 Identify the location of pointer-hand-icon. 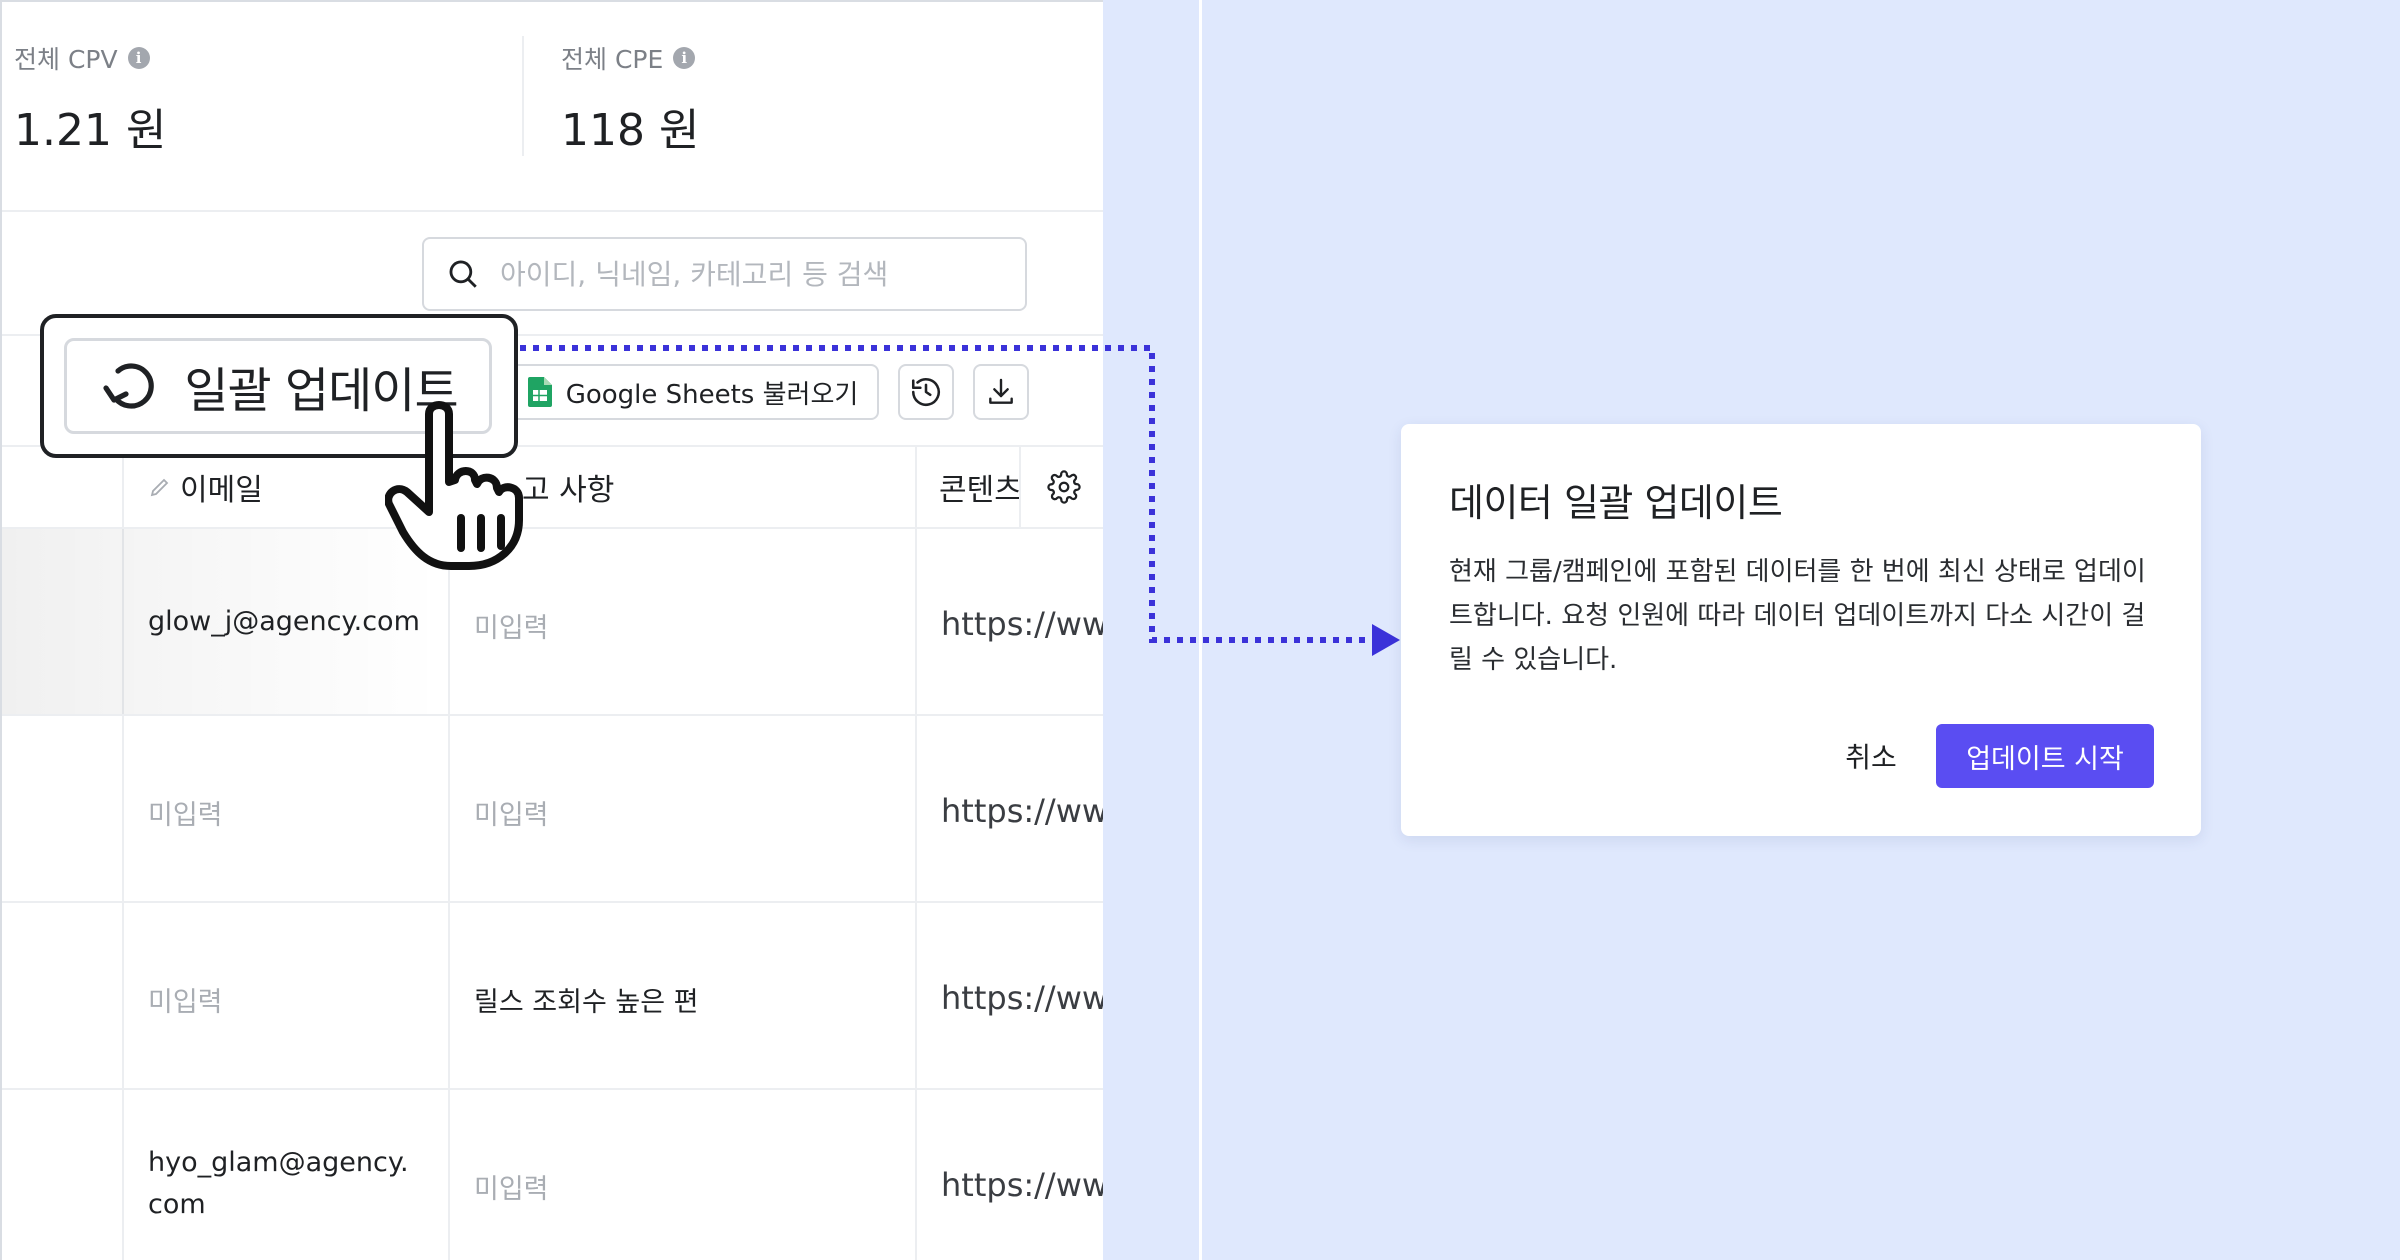
(454, 485).